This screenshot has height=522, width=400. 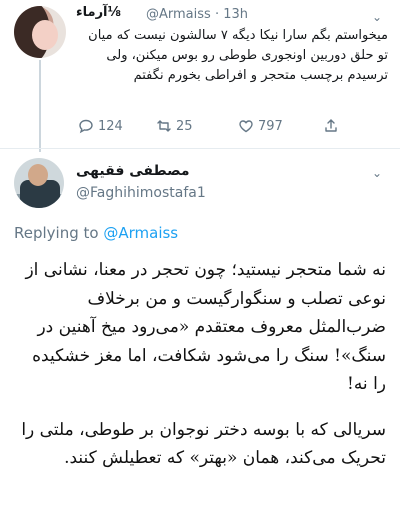 I want to click on reply-button: 124, so click(x=100, y=126).